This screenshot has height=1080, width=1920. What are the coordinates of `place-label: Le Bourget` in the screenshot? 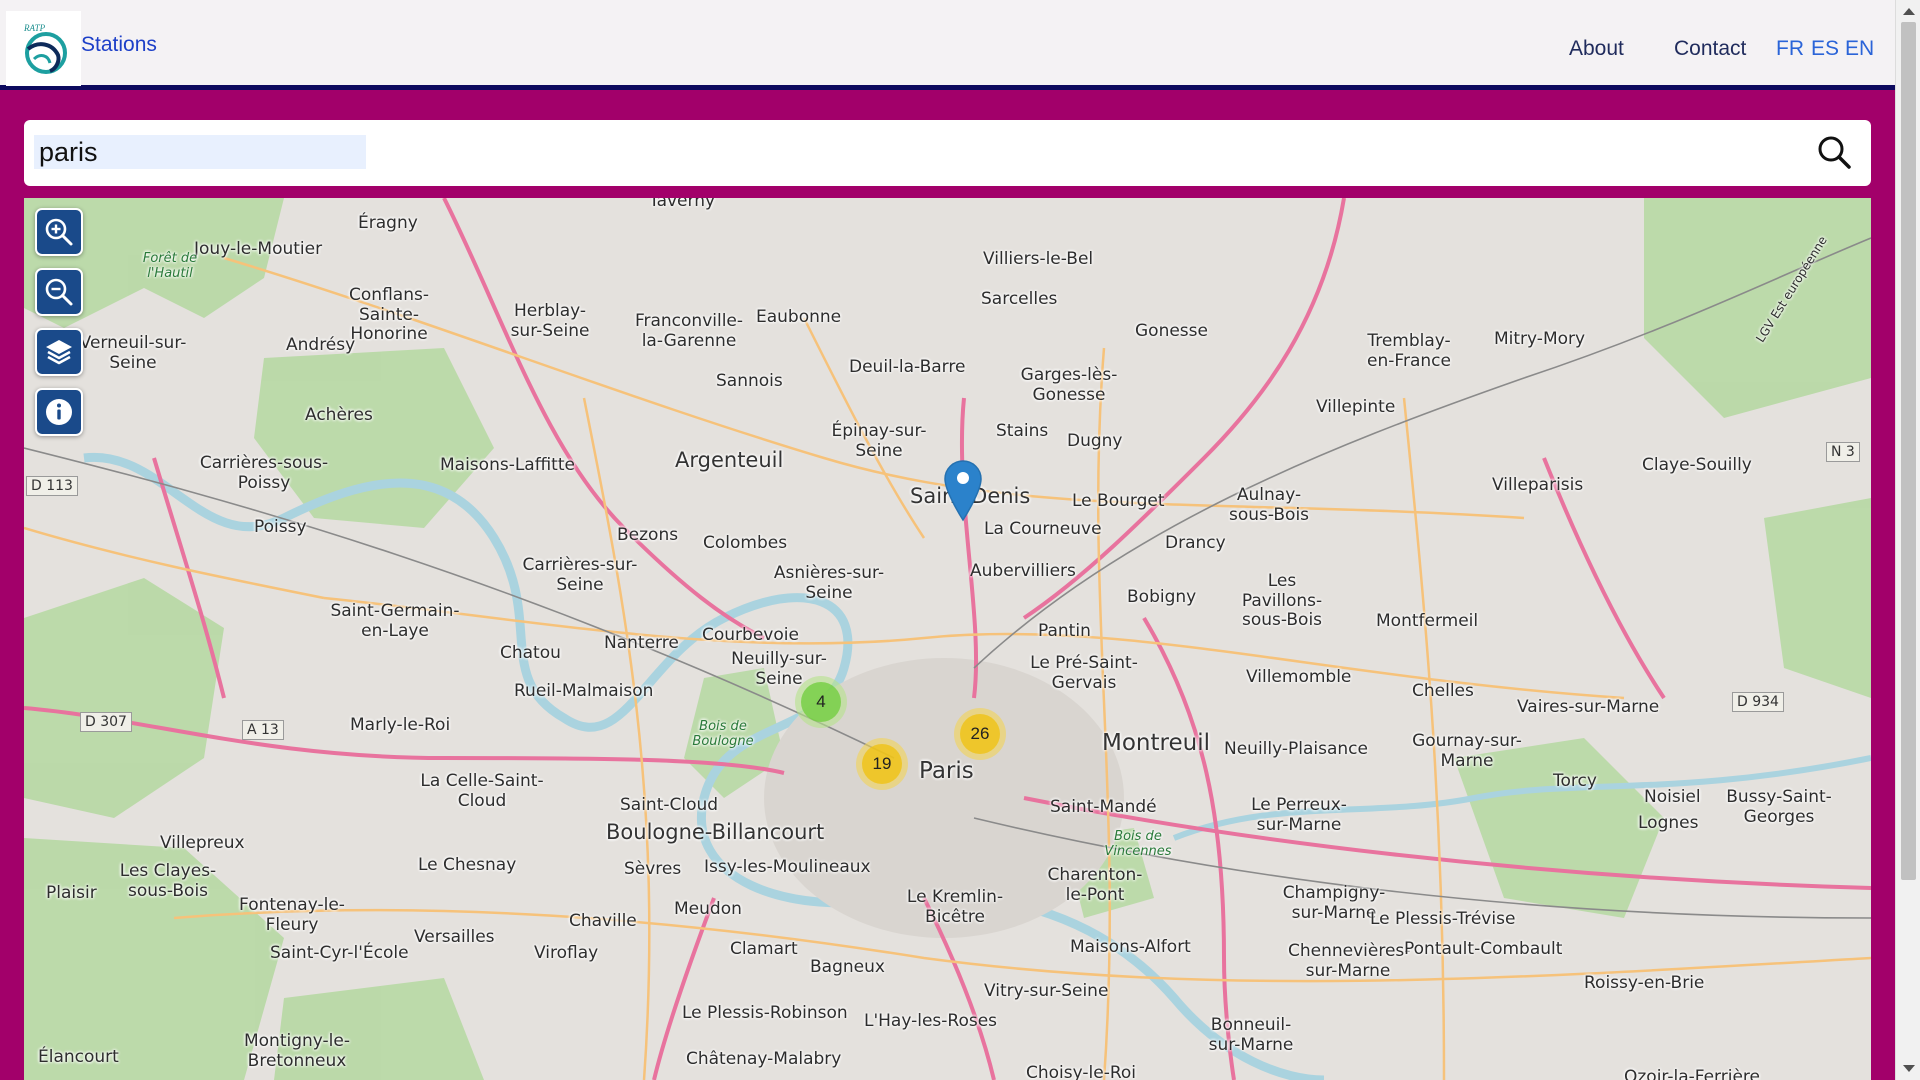 It's located at (1118, 501).